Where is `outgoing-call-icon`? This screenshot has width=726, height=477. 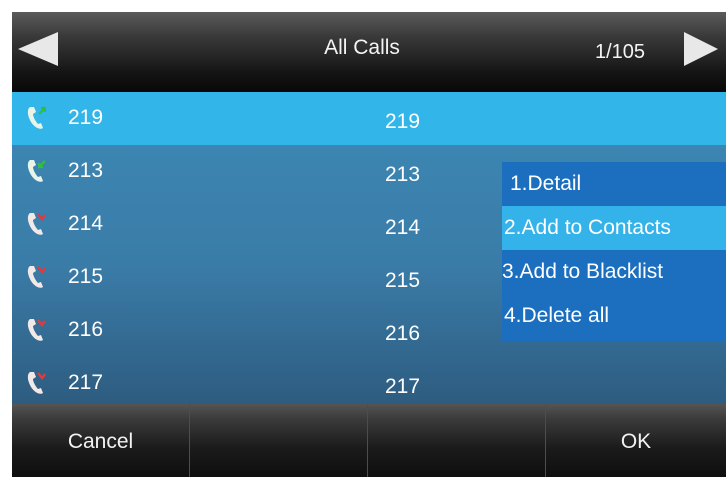 outgoing-call-icon is located at coordinates (36, 117).